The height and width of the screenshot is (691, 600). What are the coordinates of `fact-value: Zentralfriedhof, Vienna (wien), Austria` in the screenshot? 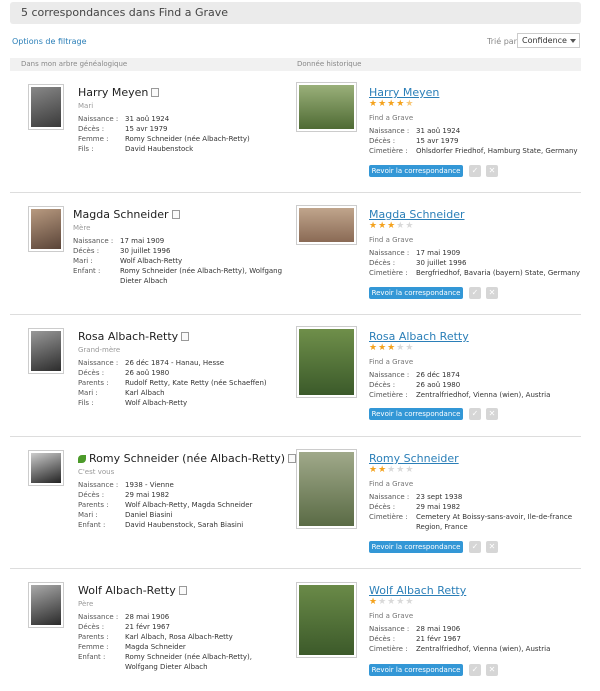 It's located at (483, 395).